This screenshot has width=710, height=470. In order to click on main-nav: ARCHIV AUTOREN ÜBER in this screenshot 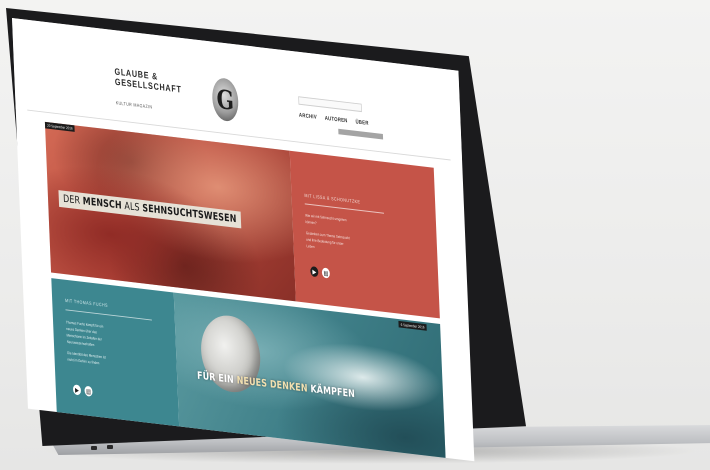, I will do `click(334, 120)`.